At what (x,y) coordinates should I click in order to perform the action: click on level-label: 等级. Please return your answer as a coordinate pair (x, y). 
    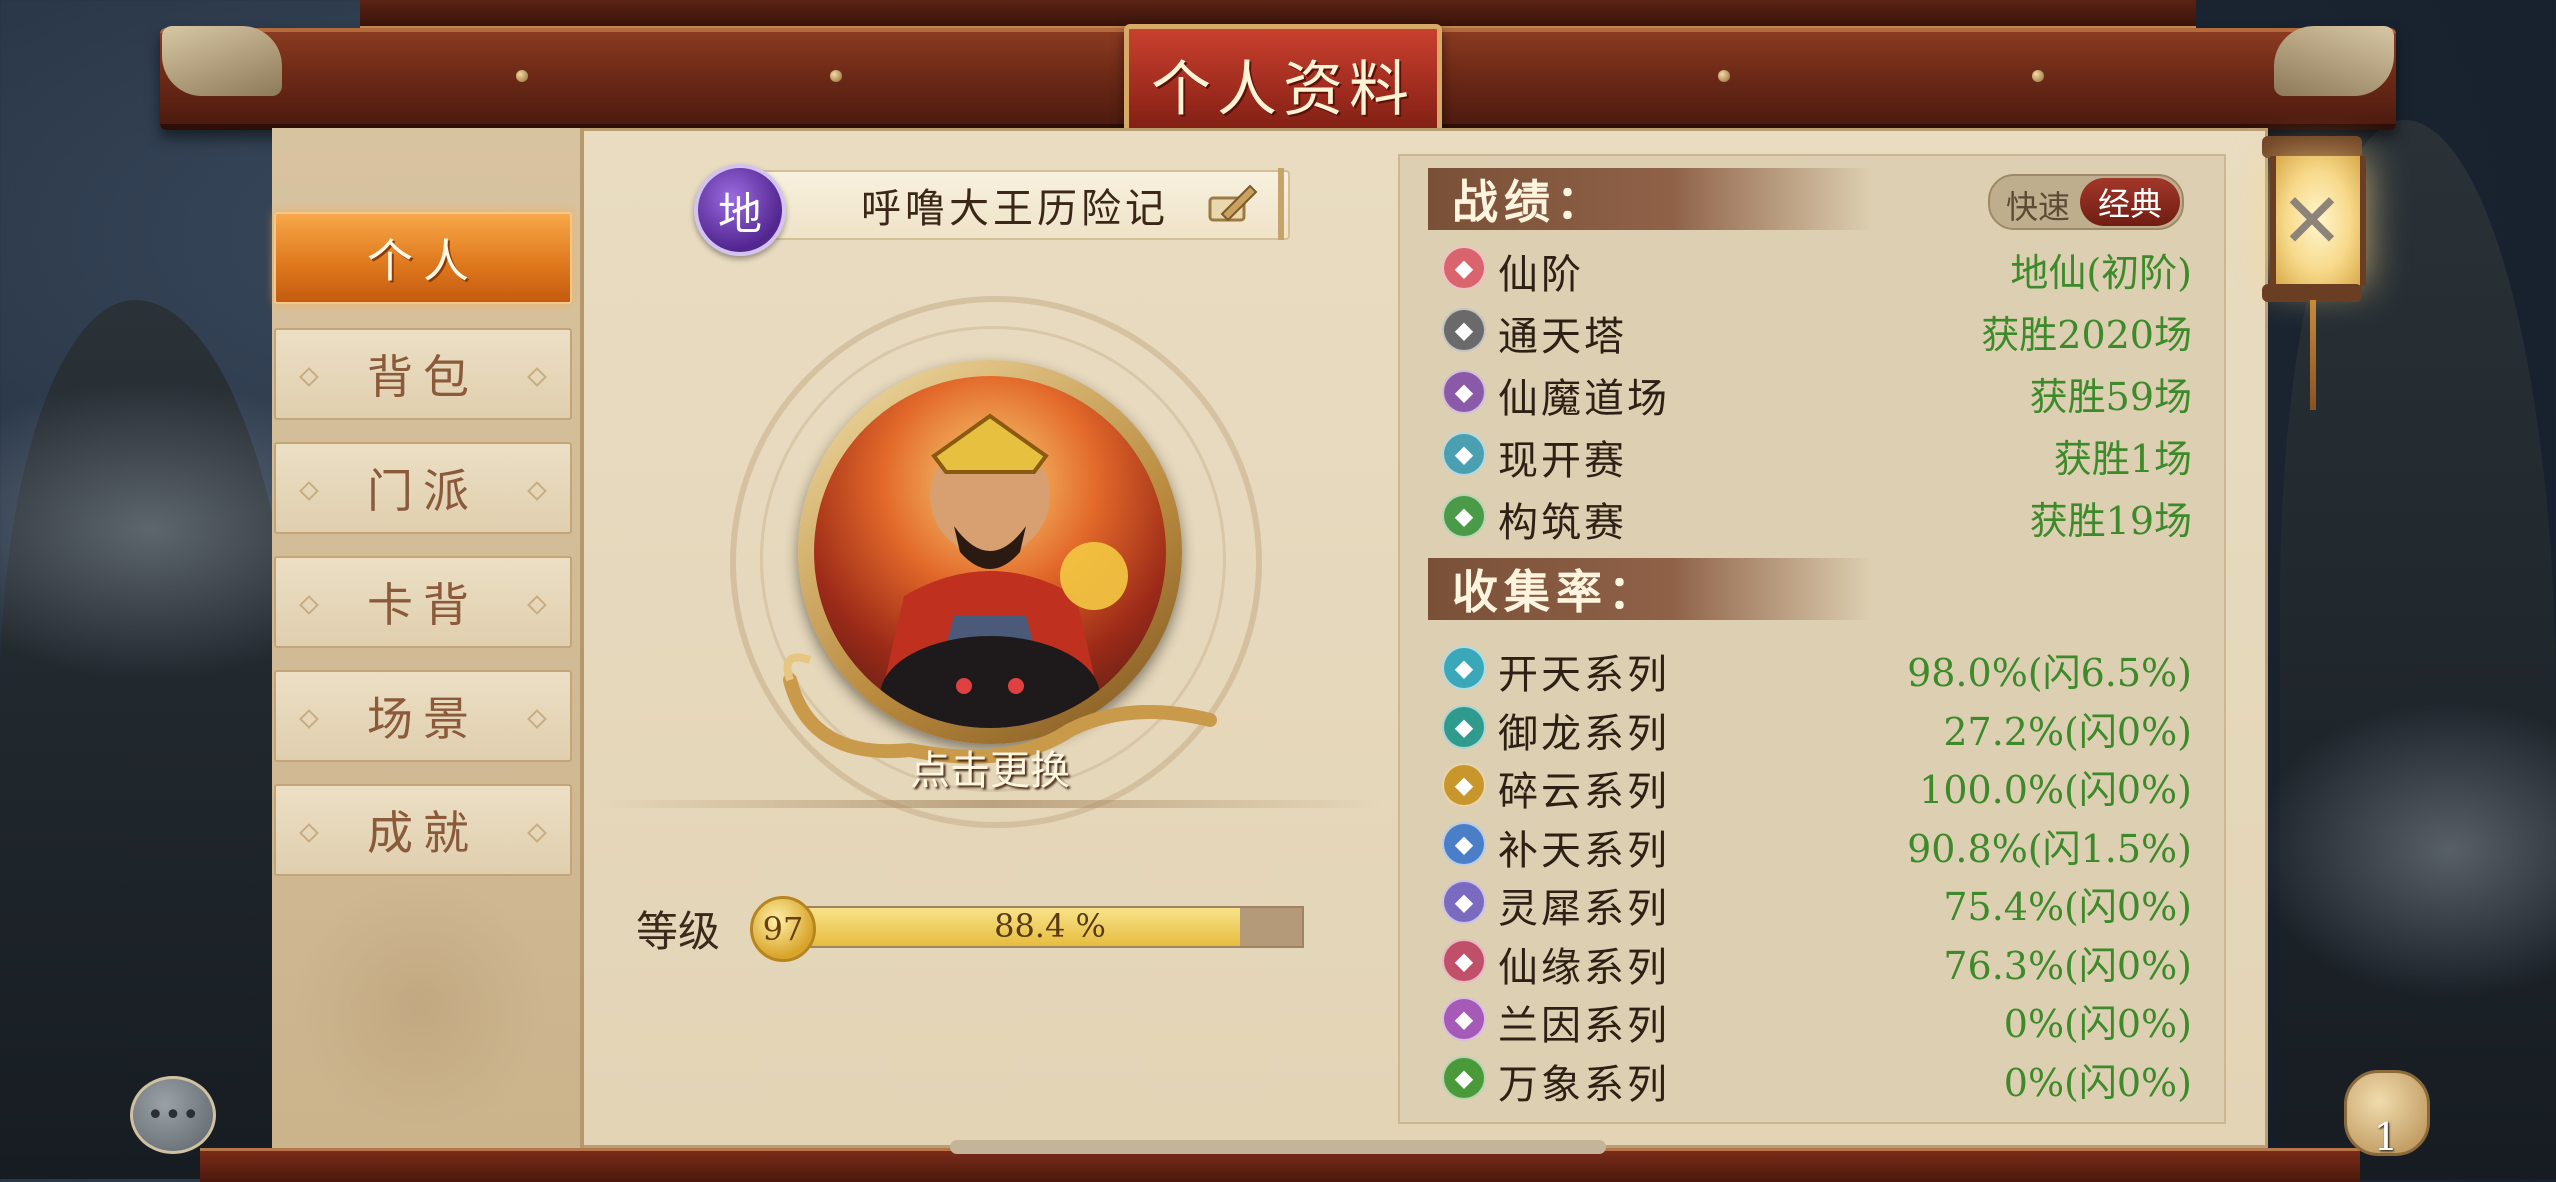
    Looking at the image, I should click on (678, 931).